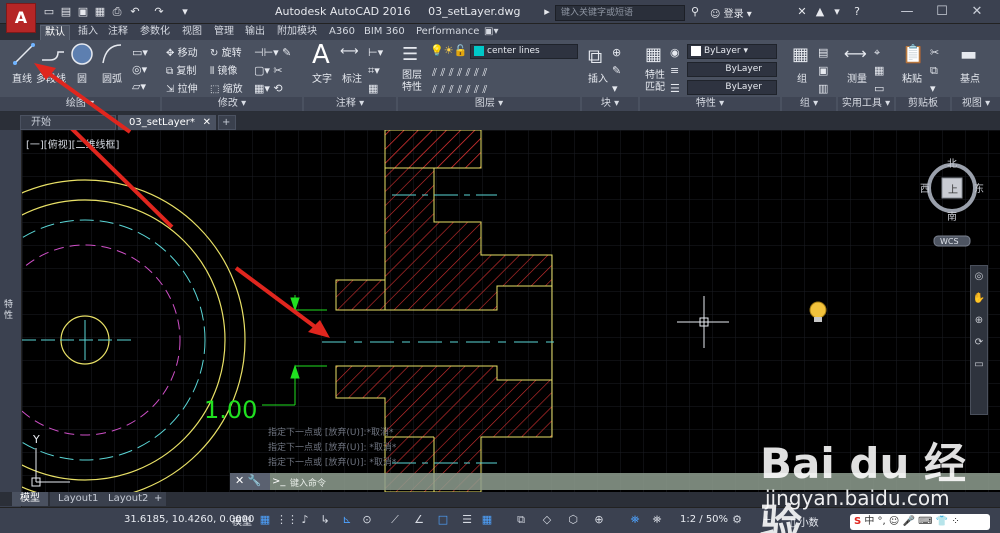 This screenshot has width=1000, height=533. What do you see at coordinates (837, 12) in the screenshot?
I see `dropdown-icon: ▾` at bounding box center [837, 12].